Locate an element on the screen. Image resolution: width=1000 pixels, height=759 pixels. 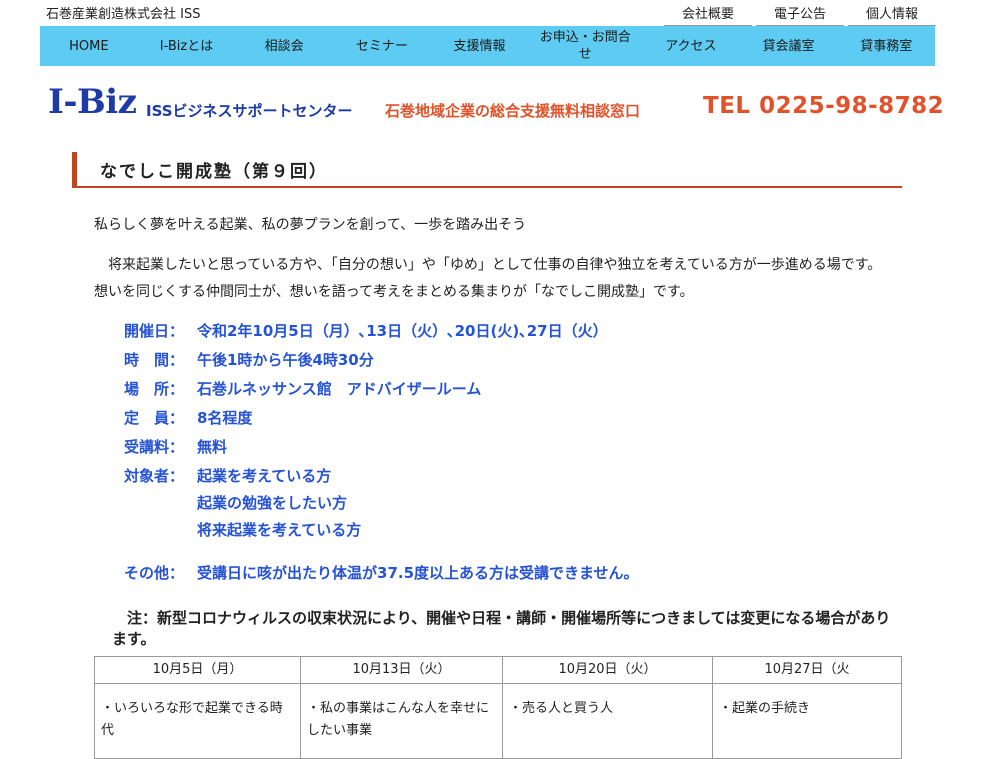
info-fee: 受講料： 無料 is located at coordinates (175, 446).